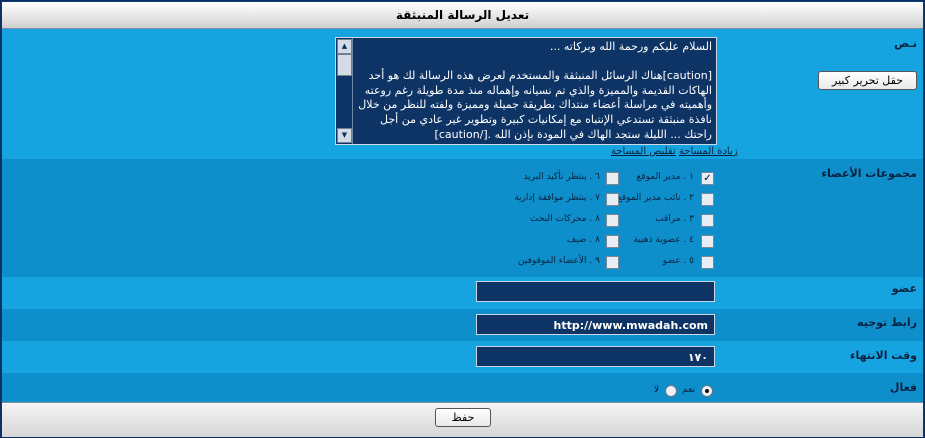  I want to click on group-label-8: ٨ . محركات البحث, so click(565, 219).